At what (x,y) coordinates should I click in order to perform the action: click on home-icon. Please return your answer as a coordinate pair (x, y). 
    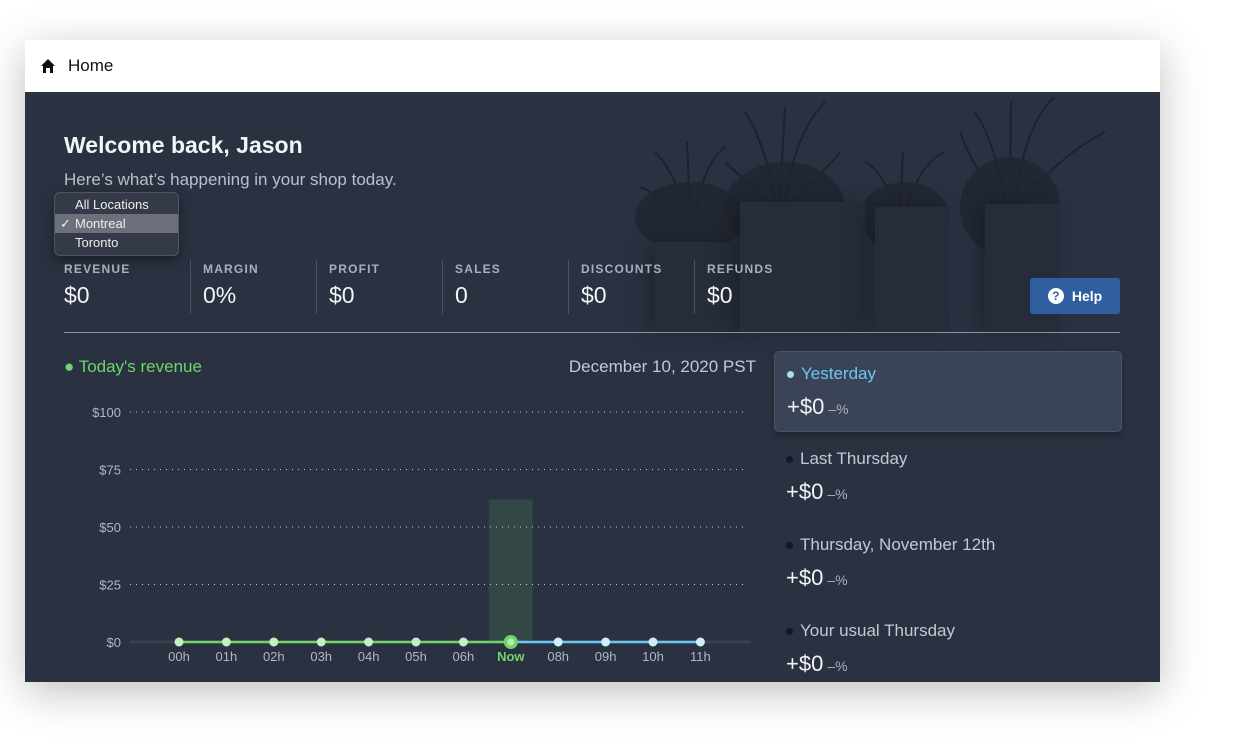
    Looking at the image, I should click on (48, 66).